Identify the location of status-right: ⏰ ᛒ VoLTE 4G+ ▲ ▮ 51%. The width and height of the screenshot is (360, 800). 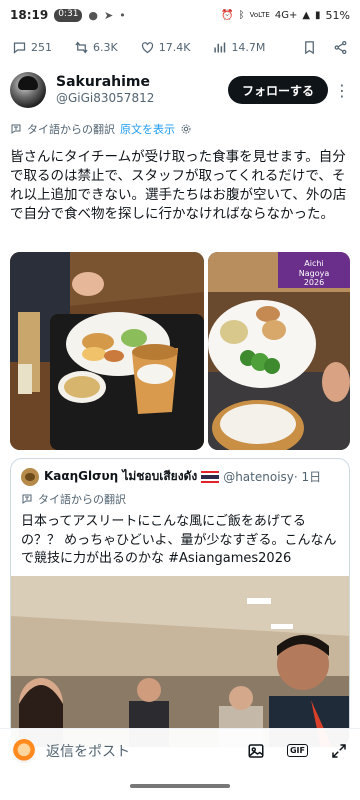
(285, 15).